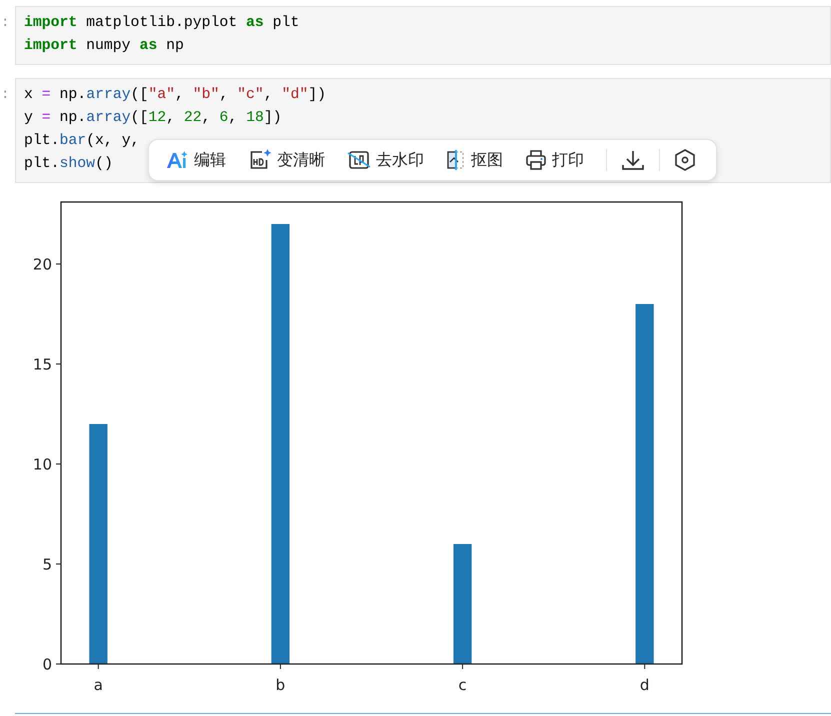 This screenshot has height=716, width=831. What do you see at coordinates (68, 164) in the screenshot?
I see `code-line: plt.show()` at bounding box center [68, 164].